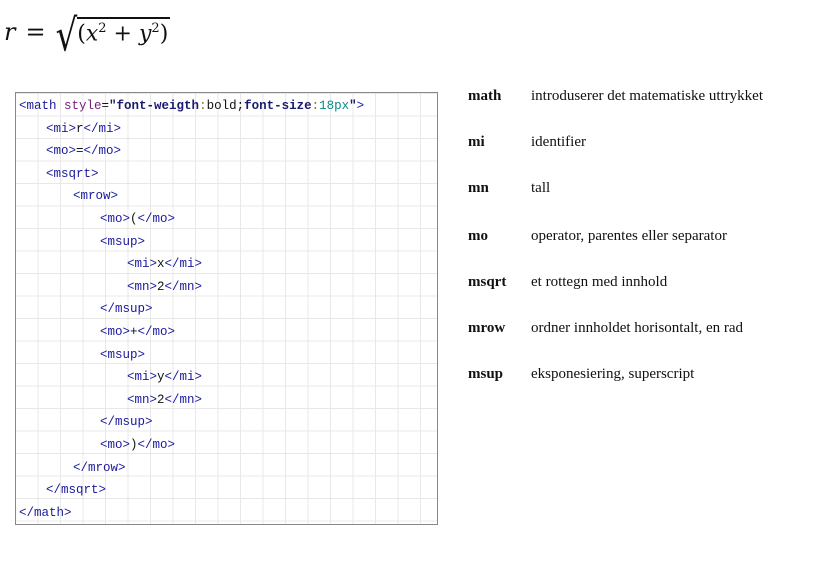 The height and width of the screenshot is (573, 820). What do you see at coordinates (80, 128) in the screenshot?
I see `code-token-txt: r` at bounding box center [80, 128].